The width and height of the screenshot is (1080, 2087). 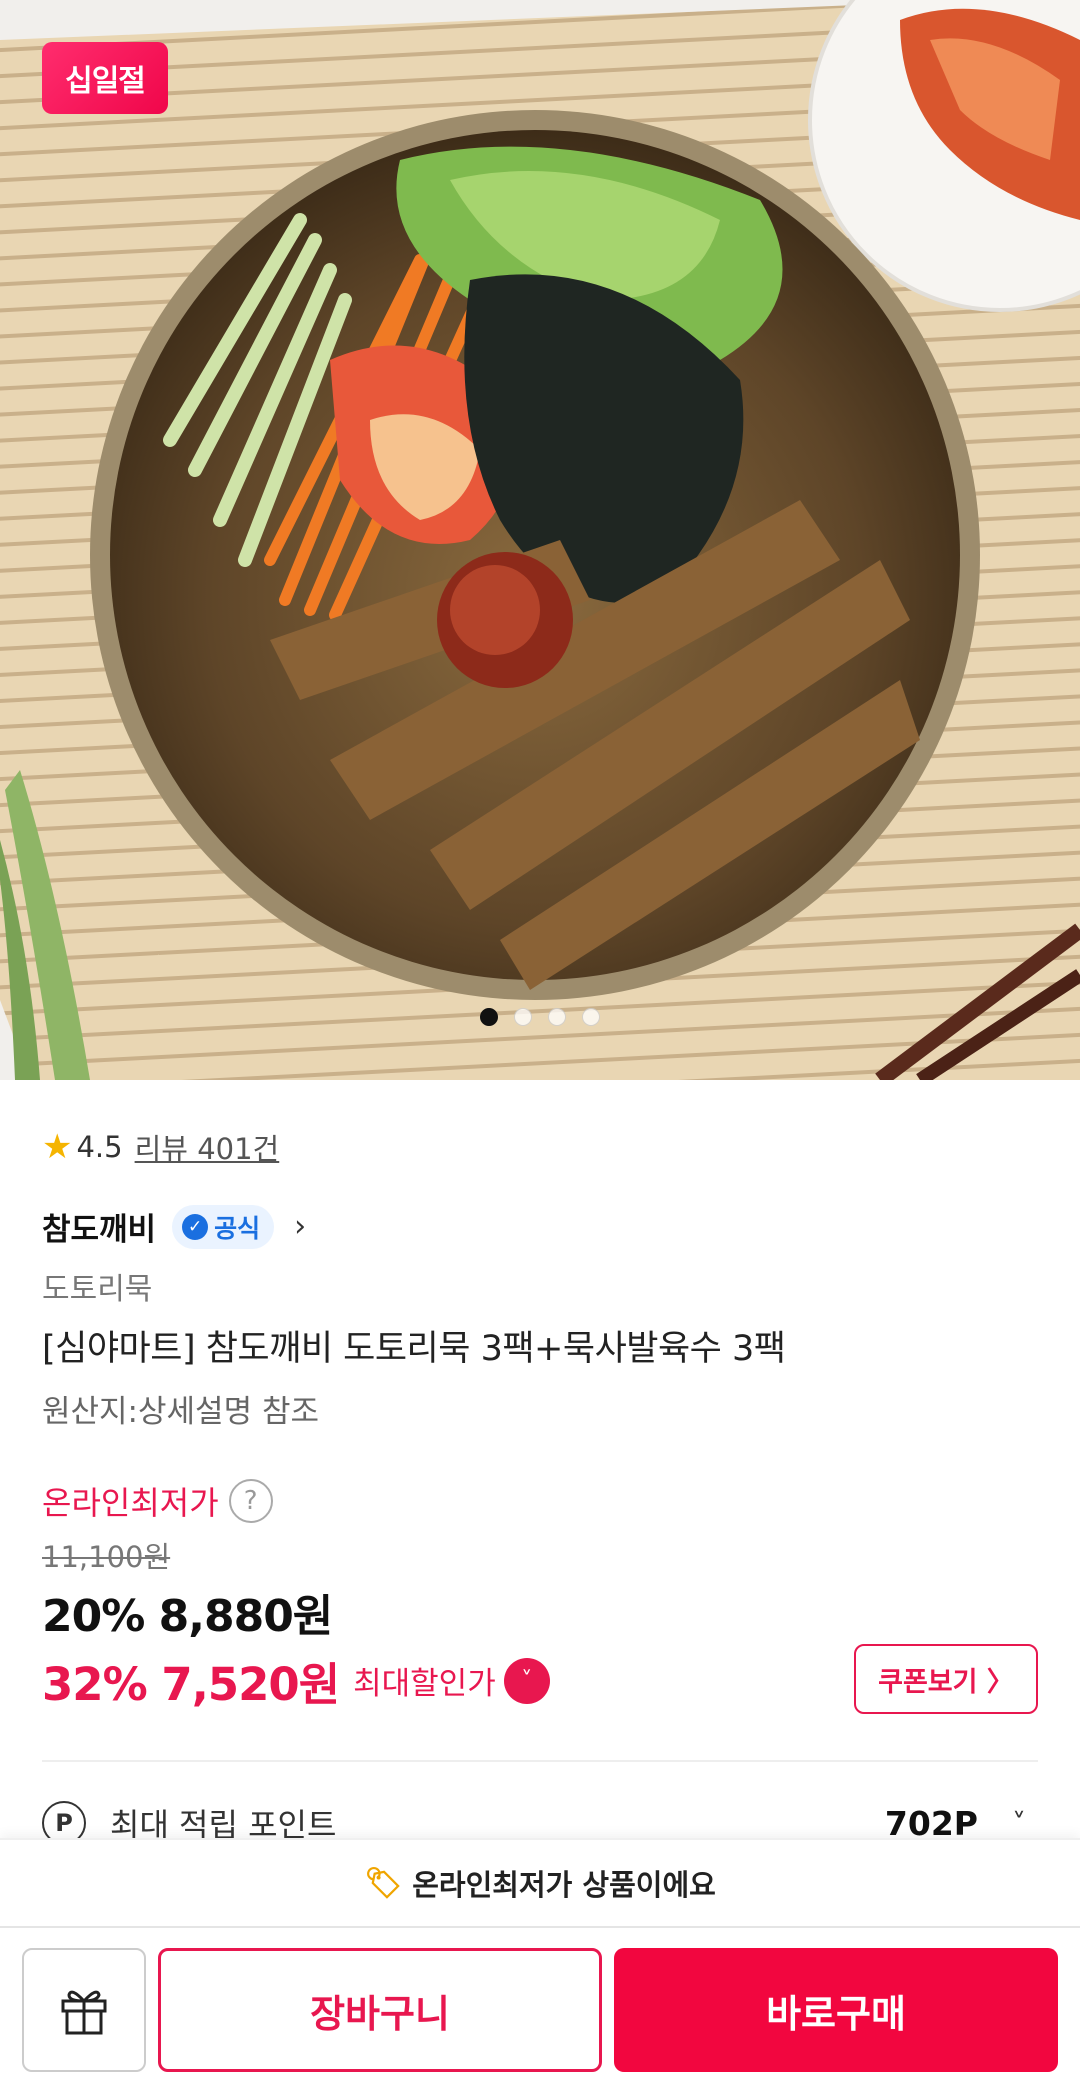 What do you see at coordinates (97, 1286) in the screenshot?
I see `product-category: 도토리묵` at bounding box center [97, 1286].